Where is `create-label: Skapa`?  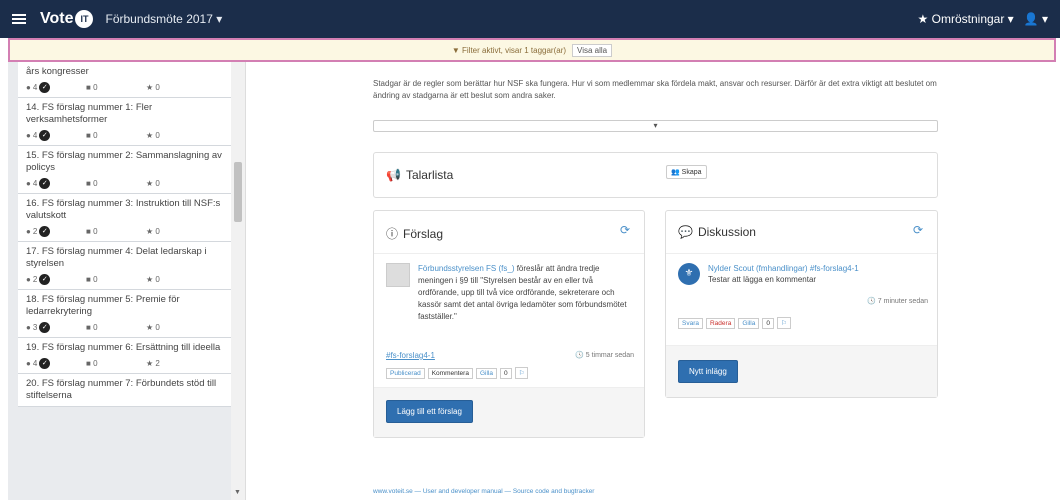
create-label: Skapa is located at coordinates (691, 172).